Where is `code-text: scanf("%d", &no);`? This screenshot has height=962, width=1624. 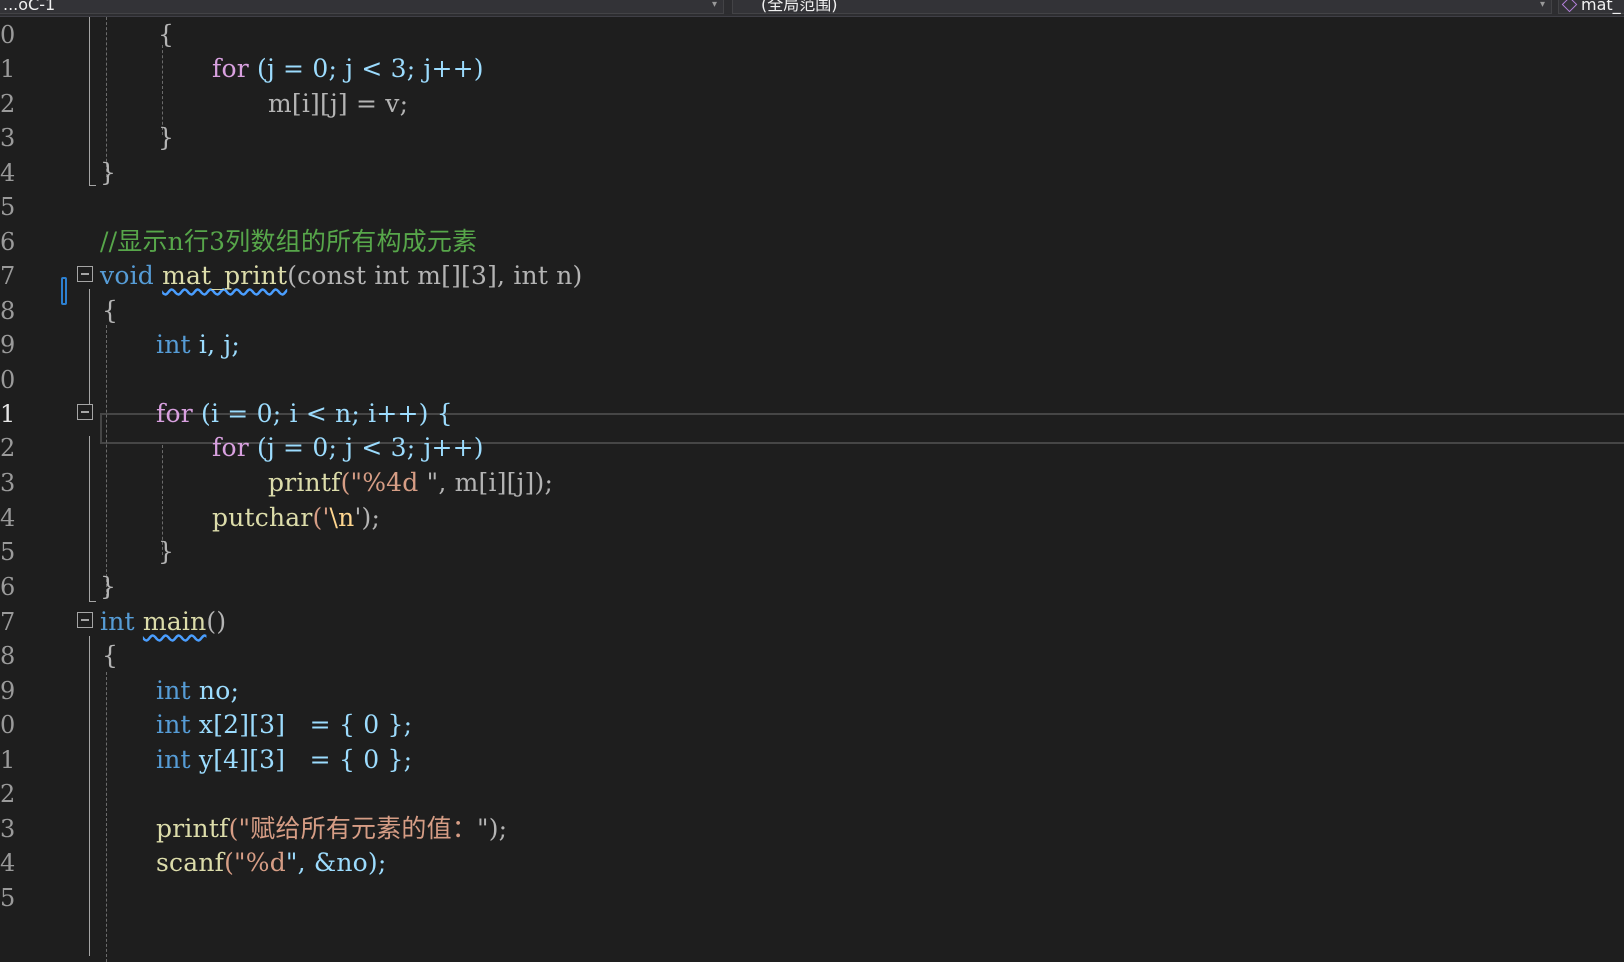
code-text: scanf("%d", &no); is located at coordinates (271, 863).